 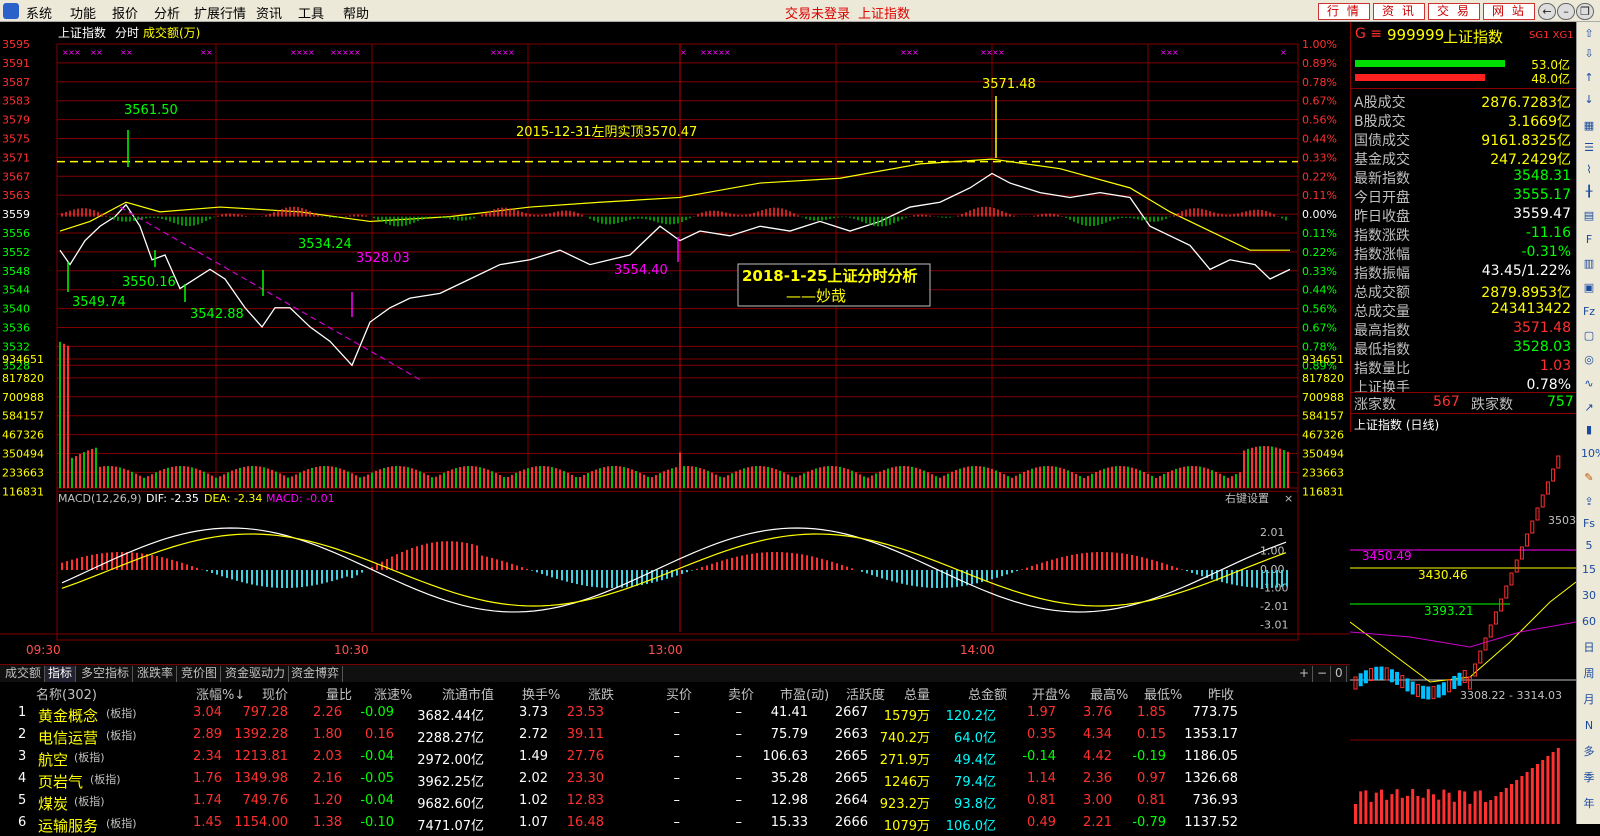 What do you see at coordinates (1399, 11) in the screenshot?
I see `news-button: 资 讯` at bounding box center [1399, 11].